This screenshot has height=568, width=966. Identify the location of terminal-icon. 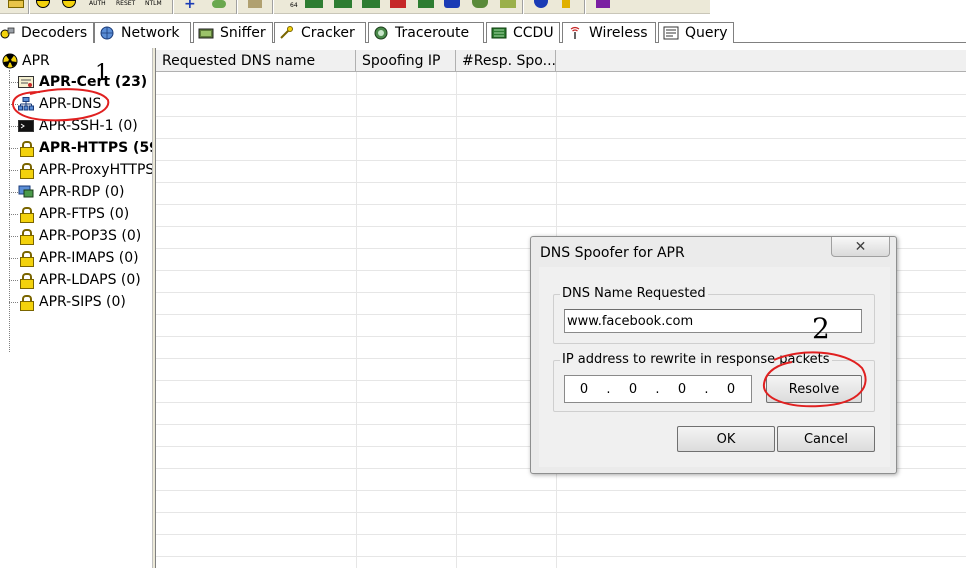
(26, 126).